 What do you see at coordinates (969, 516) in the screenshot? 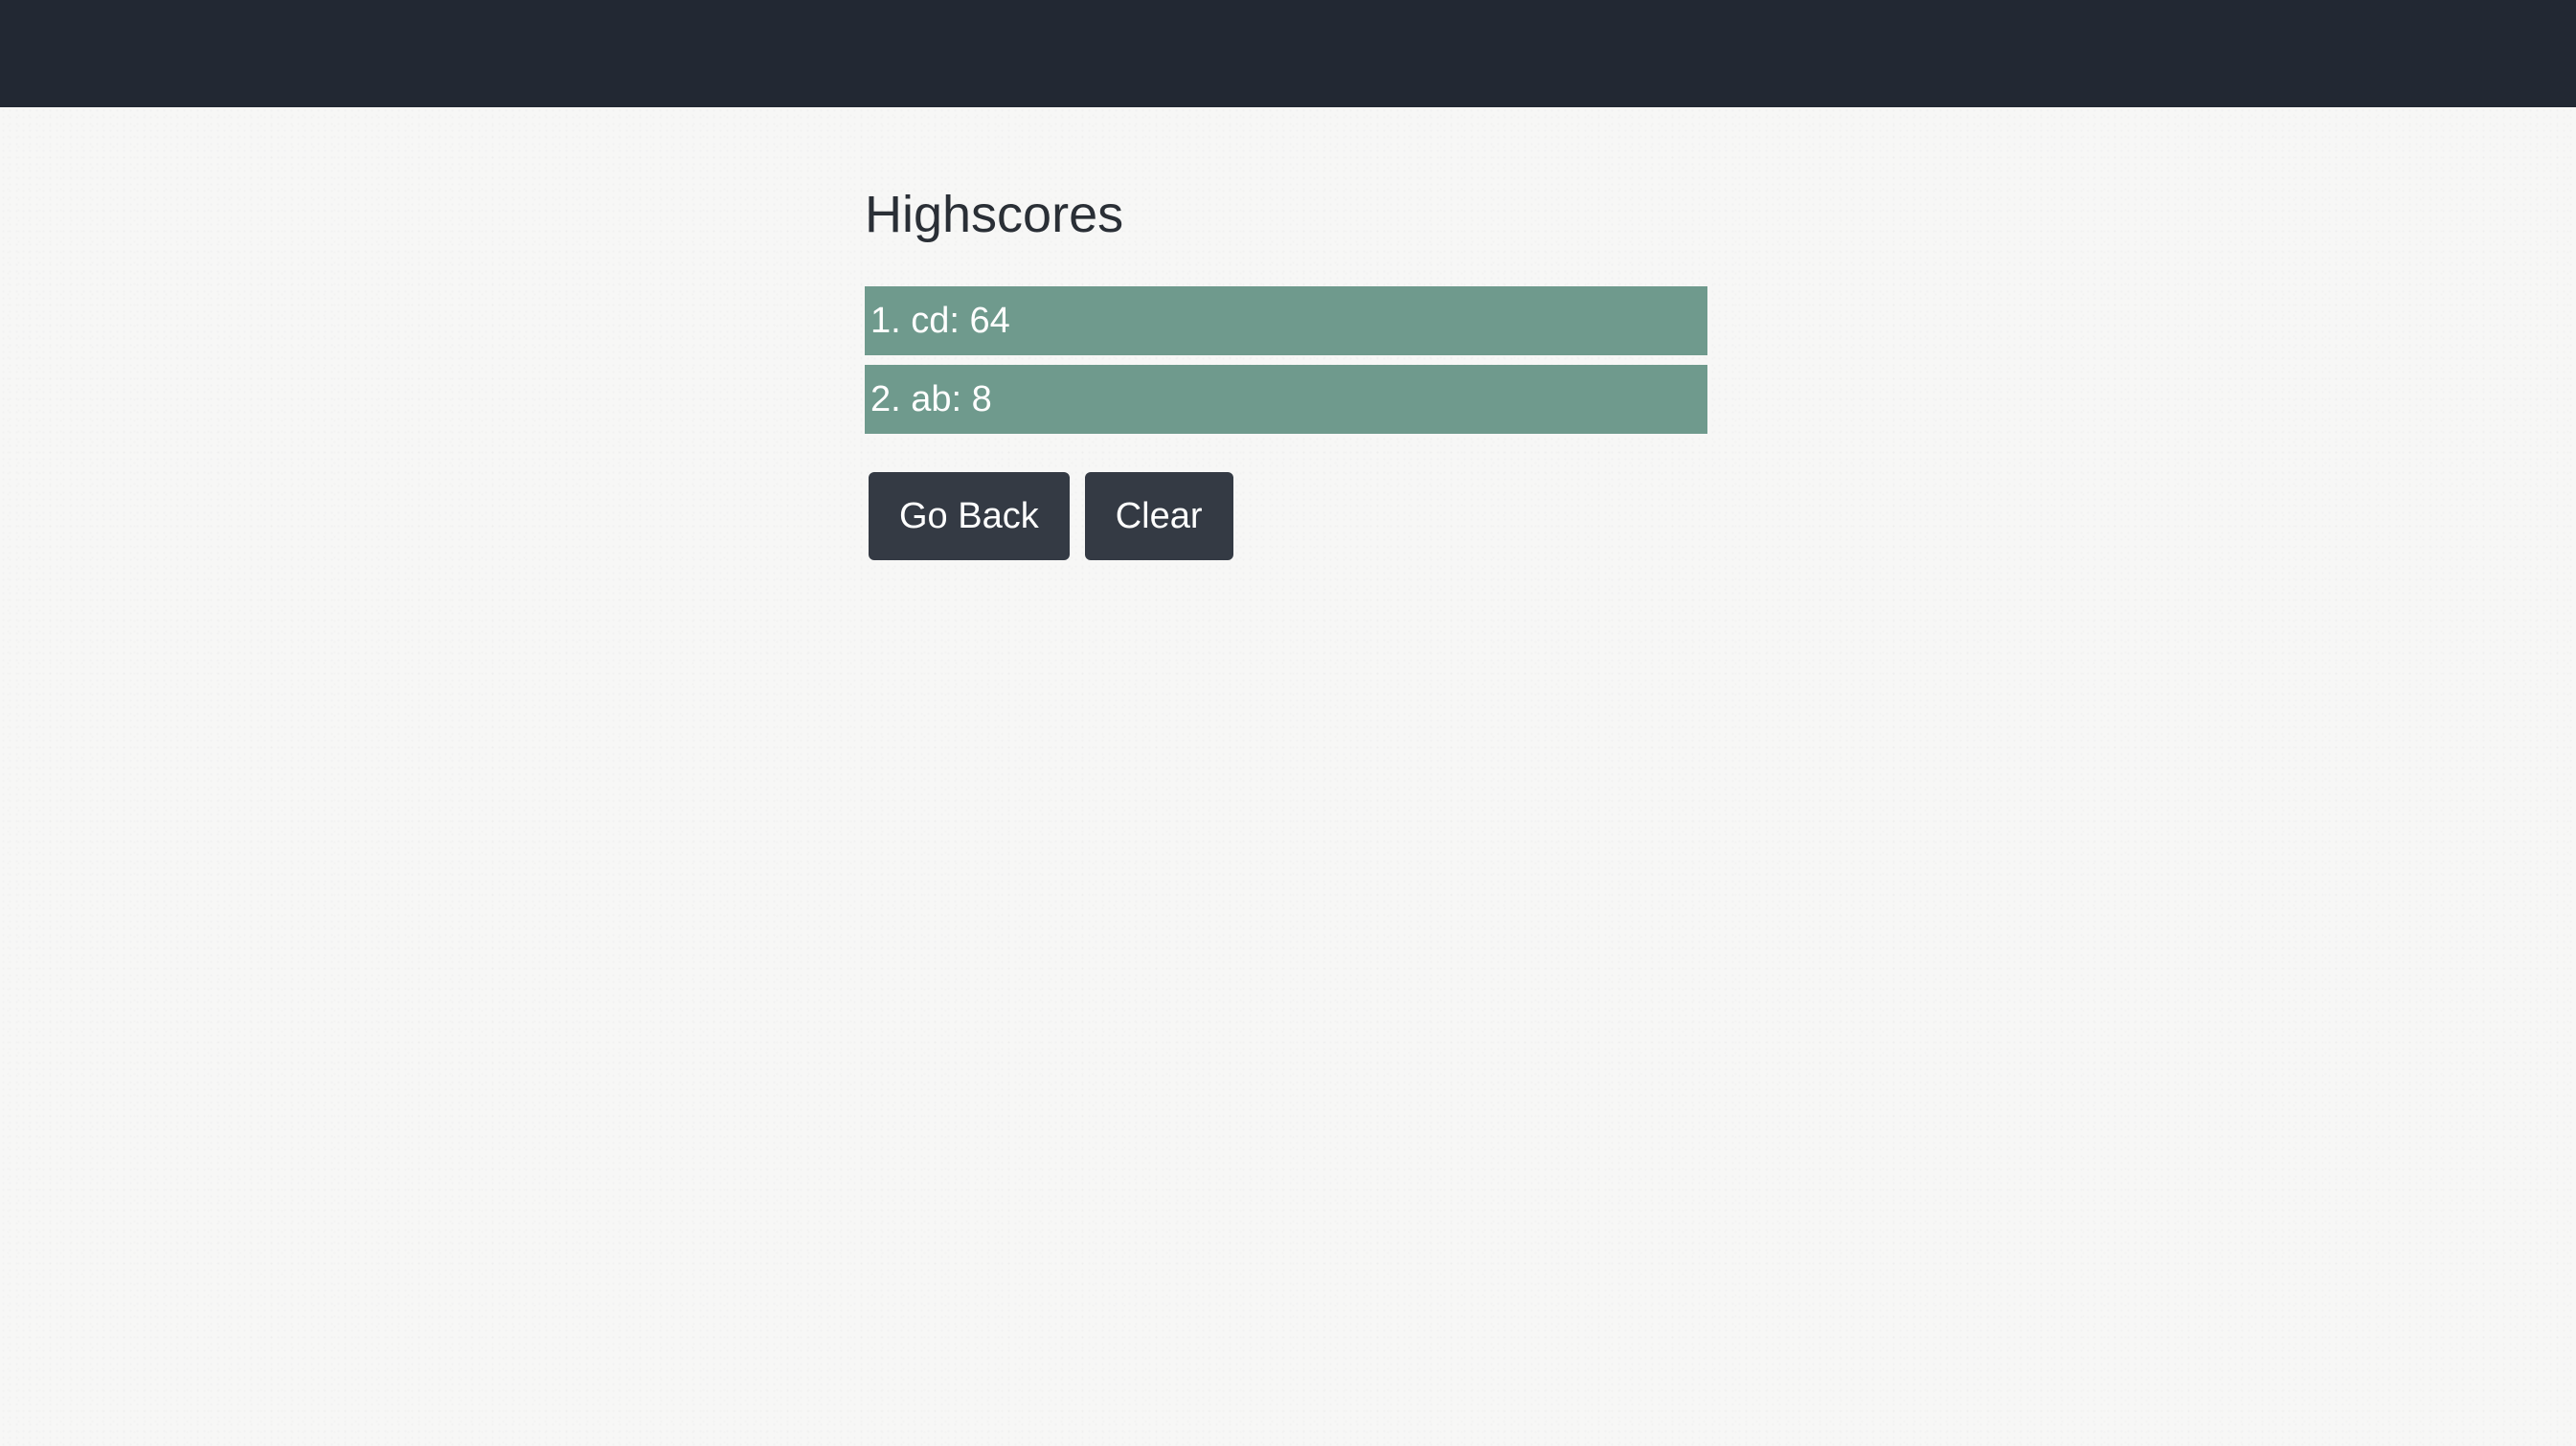
I see `go-back-button: Go Back` at bounding box center [969, 516].